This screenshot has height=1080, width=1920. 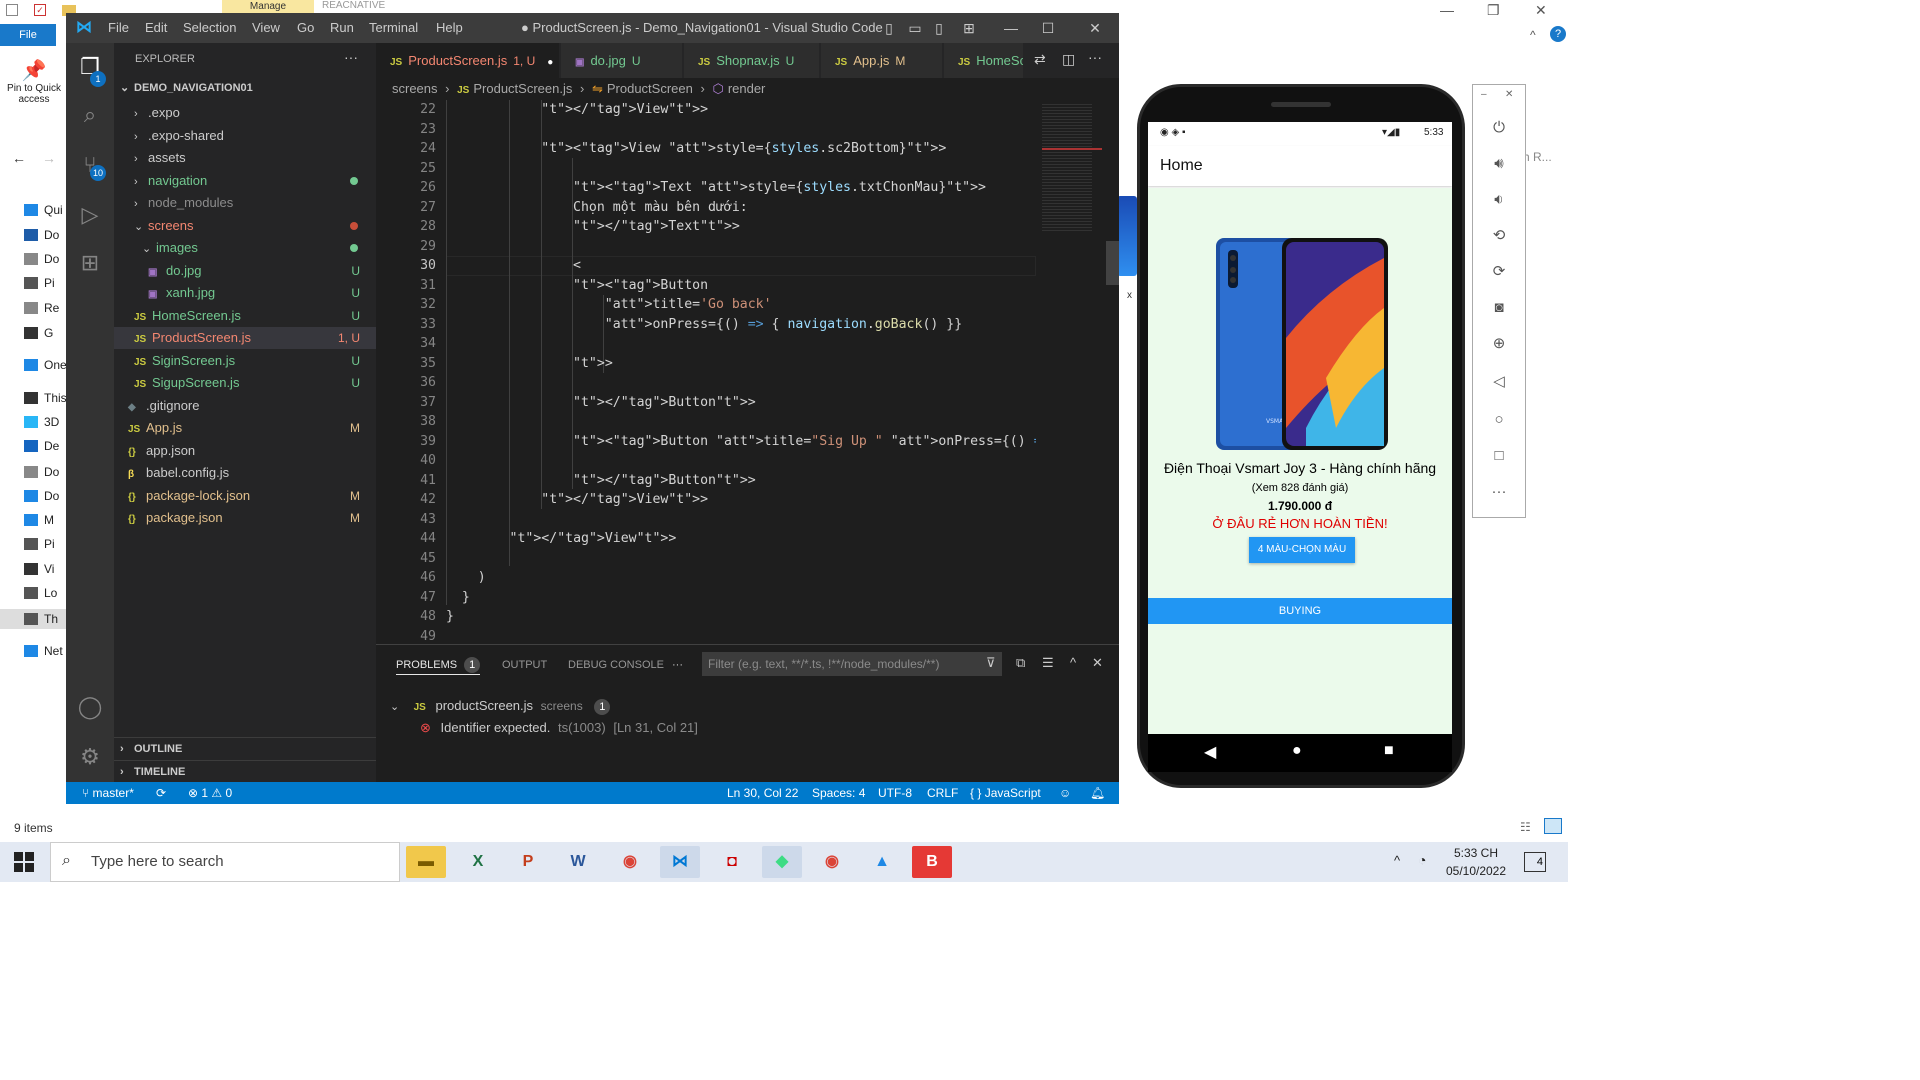 I want to click on nav-pane-item: Lo, so click(x=46, y=593).